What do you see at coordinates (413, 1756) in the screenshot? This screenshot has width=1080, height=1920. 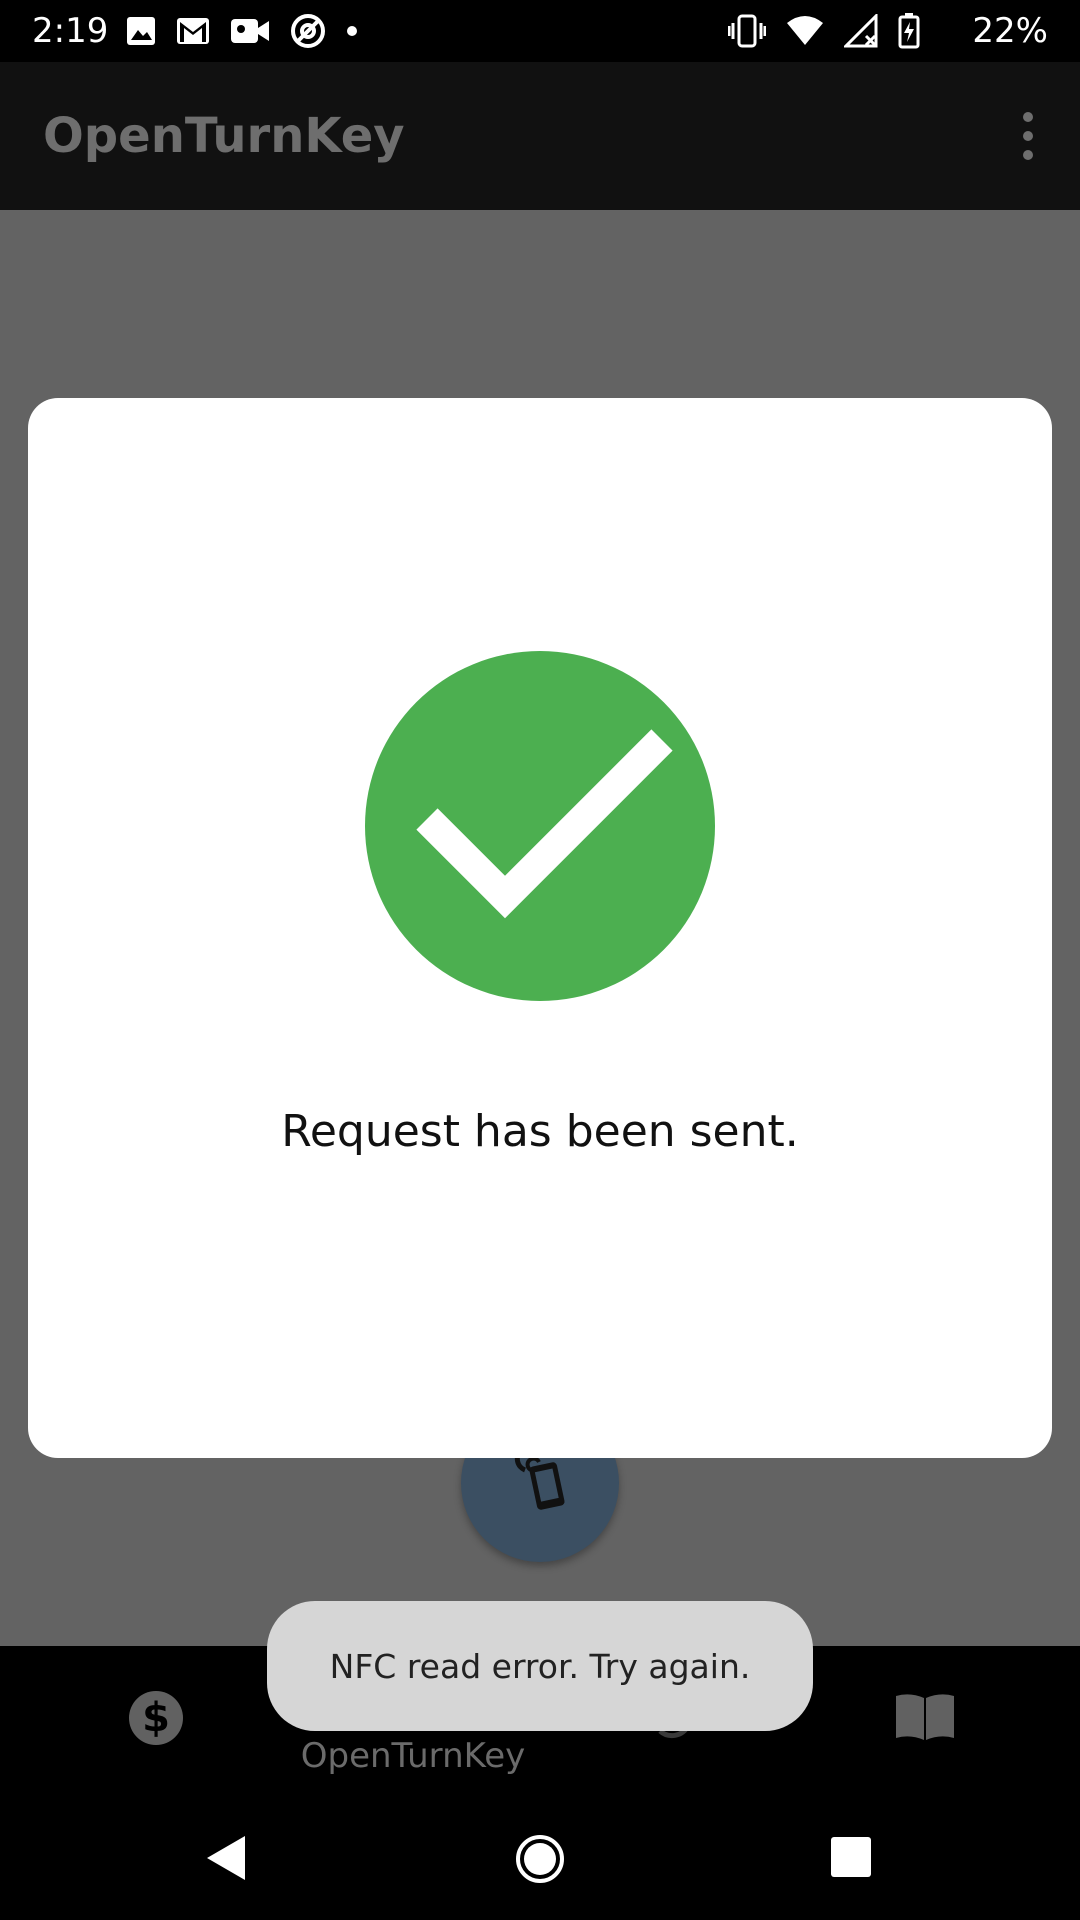 I see `nav-label-openturnkey: OpenTurnKey` at bounding box center [413, 1756].